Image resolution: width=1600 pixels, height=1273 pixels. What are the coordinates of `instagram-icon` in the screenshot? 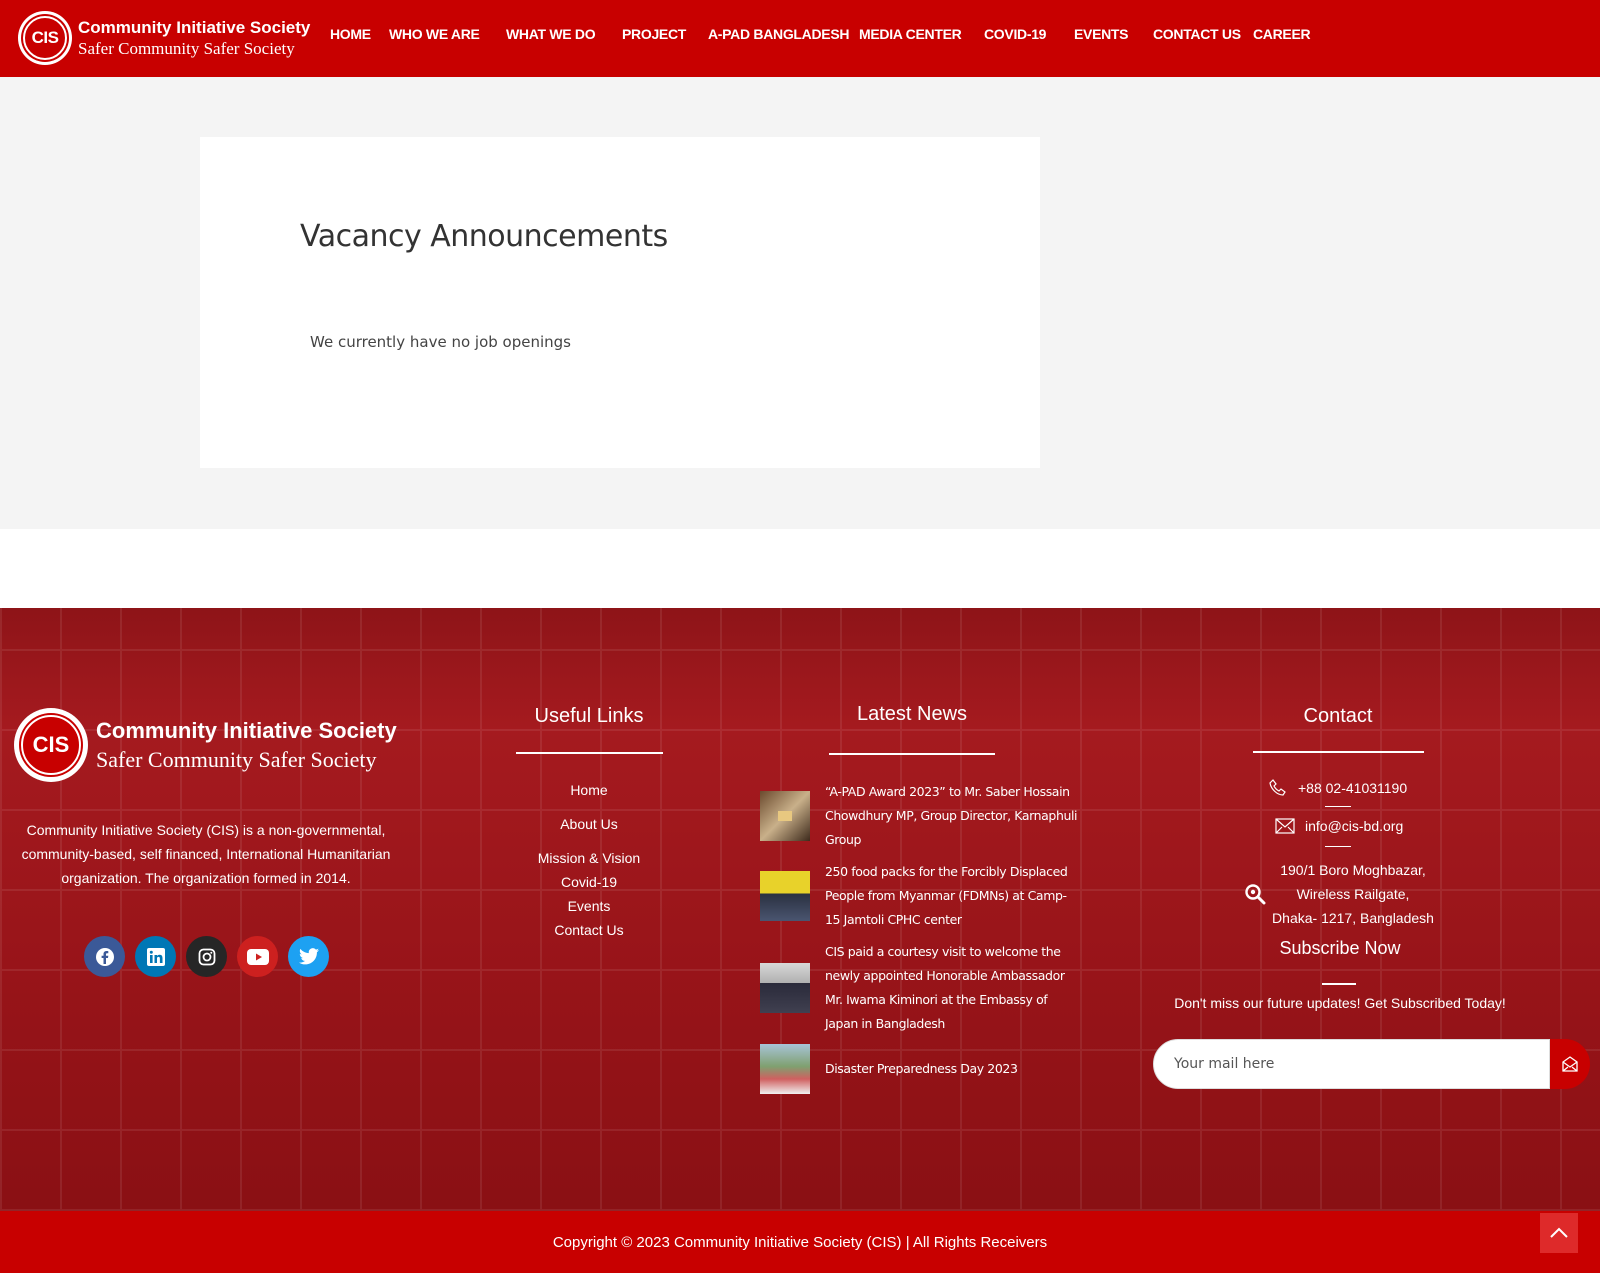 It's located at (206, 956).